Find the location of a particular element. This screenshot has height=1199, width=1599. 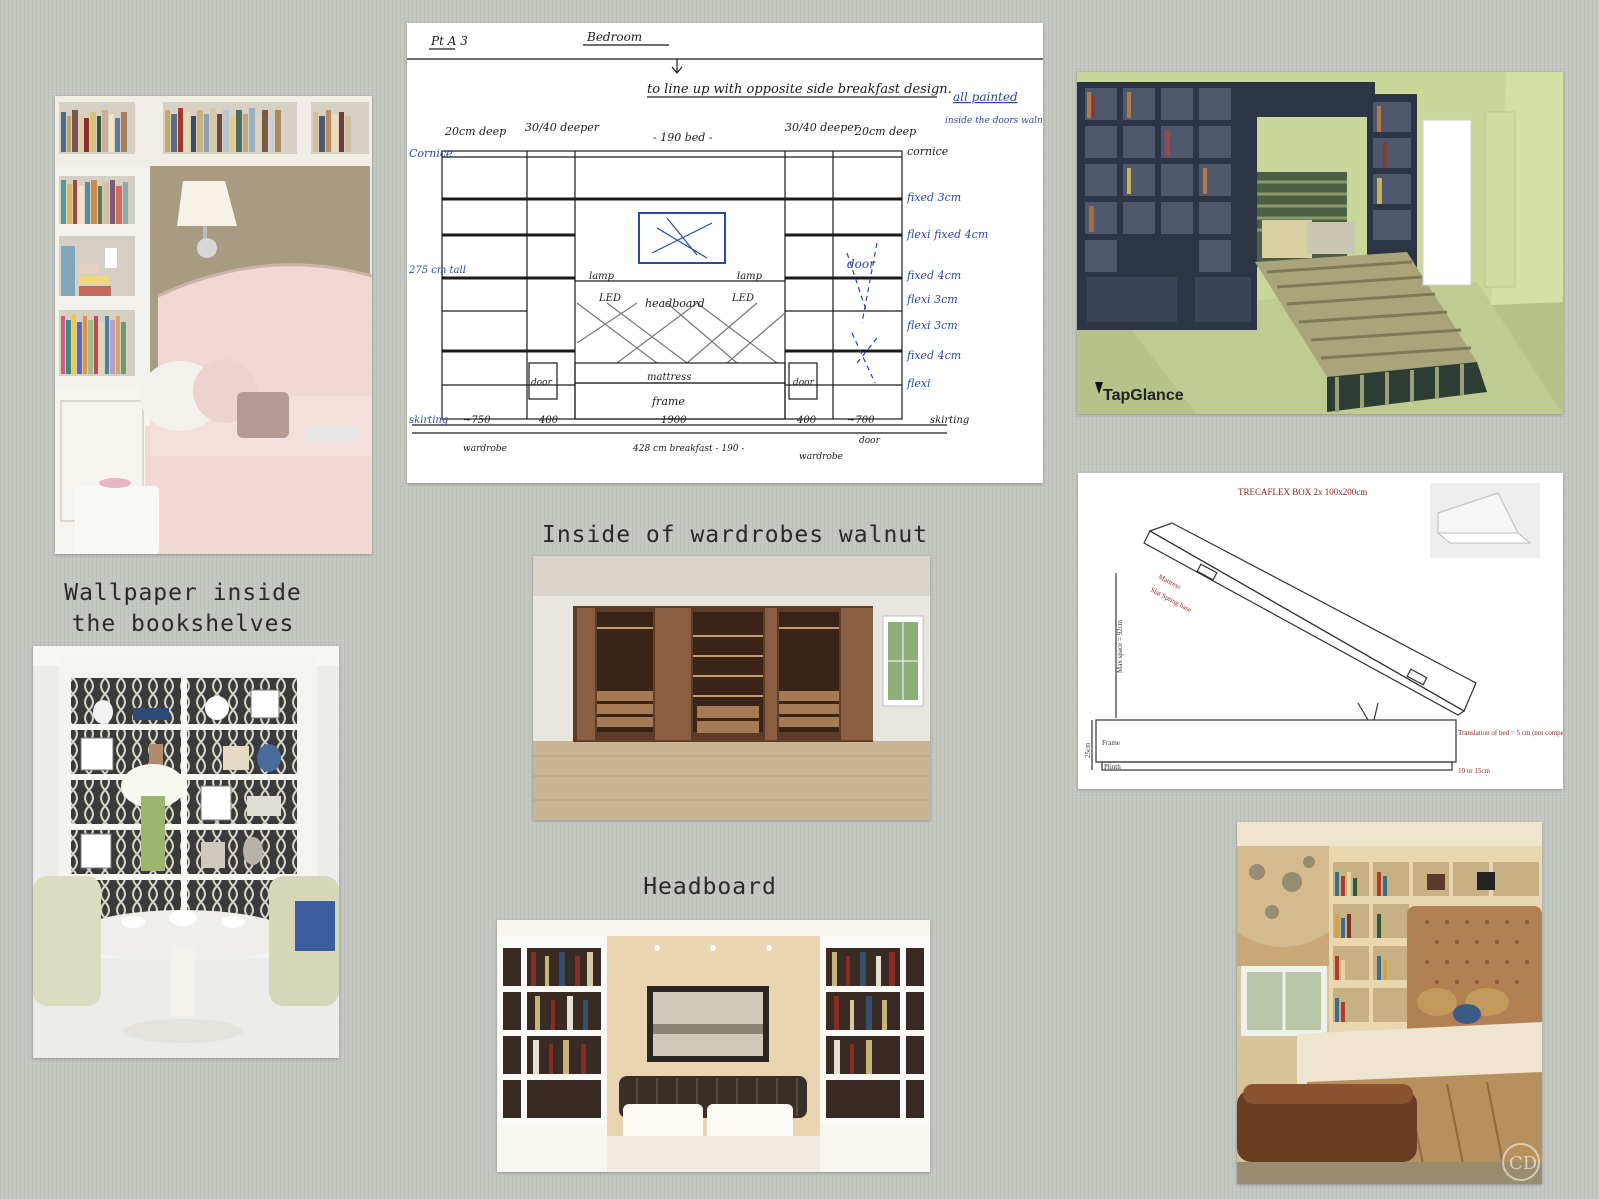

sketch-door-right: door is located at coordinates (804, 383).